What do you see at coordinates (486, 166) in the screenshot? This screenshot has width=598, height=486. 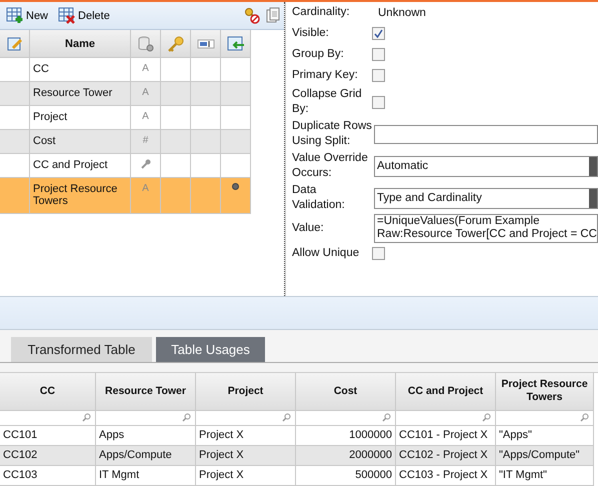 I see `dropdown: Automatic` at bounding box center [486, 166].